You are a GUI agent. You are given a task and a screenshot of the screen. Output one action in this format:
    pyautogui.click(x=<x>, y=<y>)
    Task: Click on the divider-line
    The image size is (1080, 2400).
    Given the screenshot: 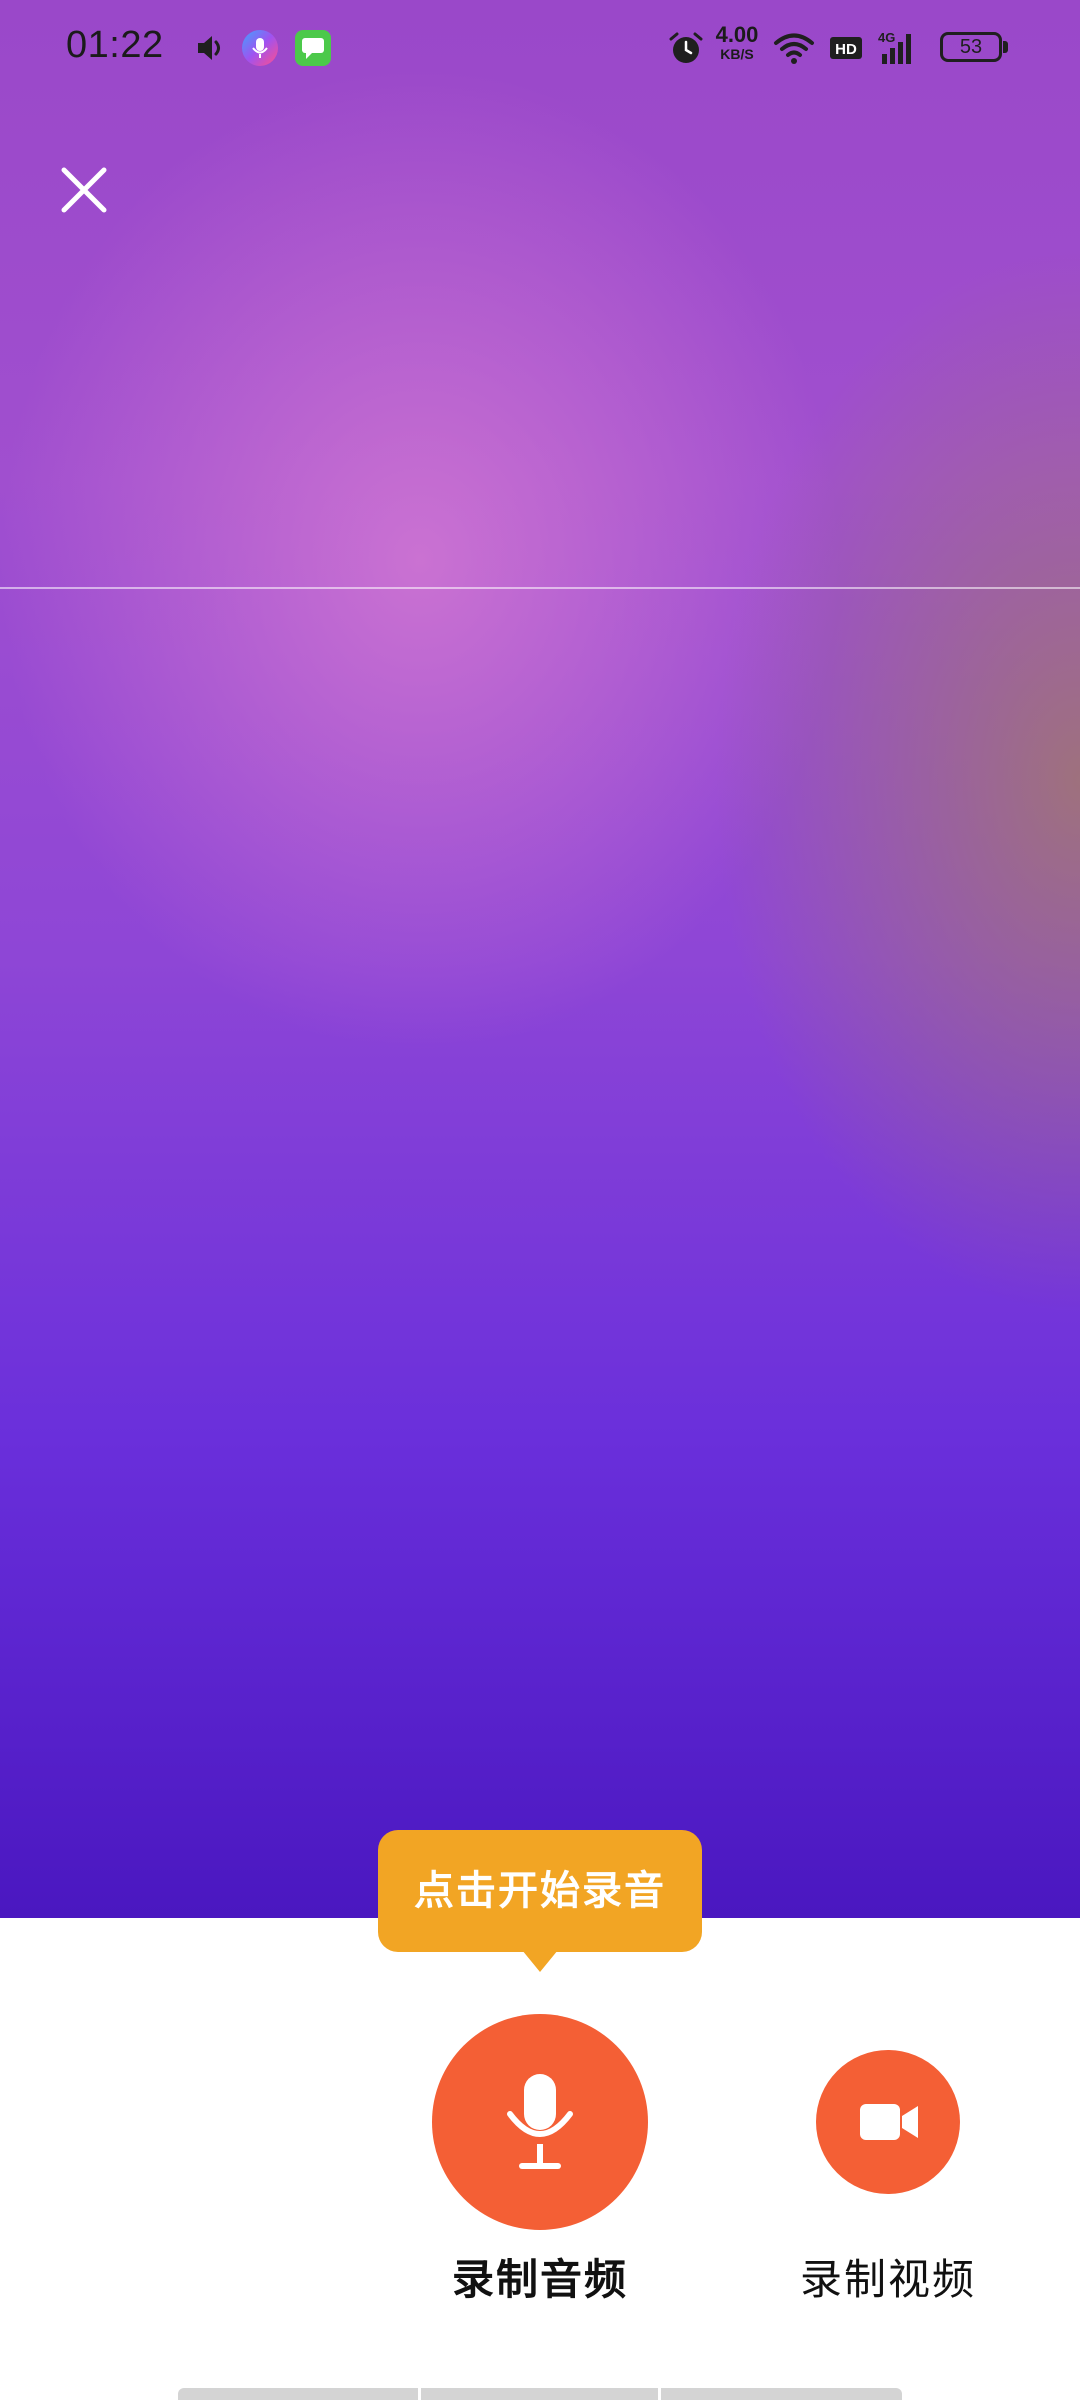 What is the action you would take?
    pyautogui.click(x=540, y=588)
    